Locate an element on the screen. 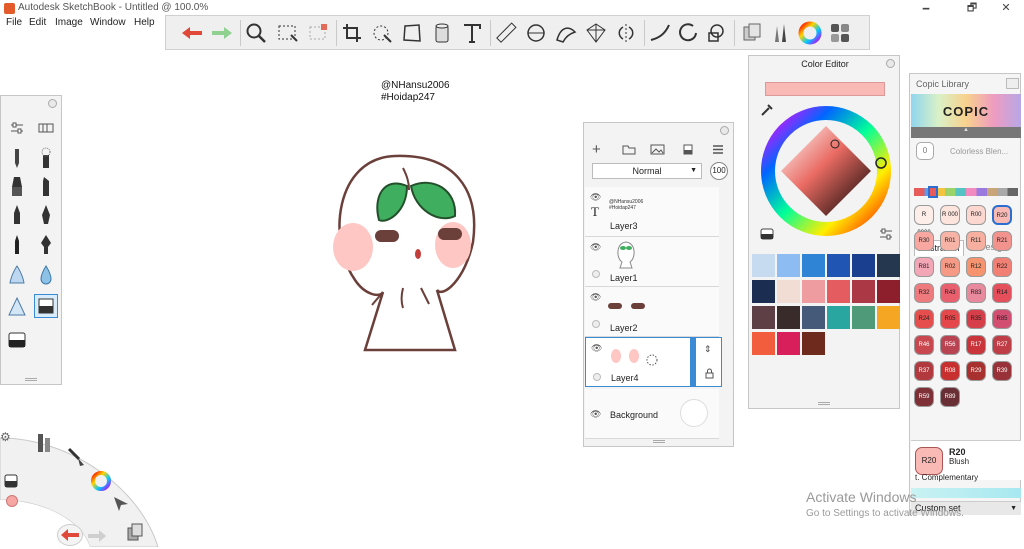 The height and width of the screenshot is (549, 1024). background-color-swatch is located at coordinates (694, 413).